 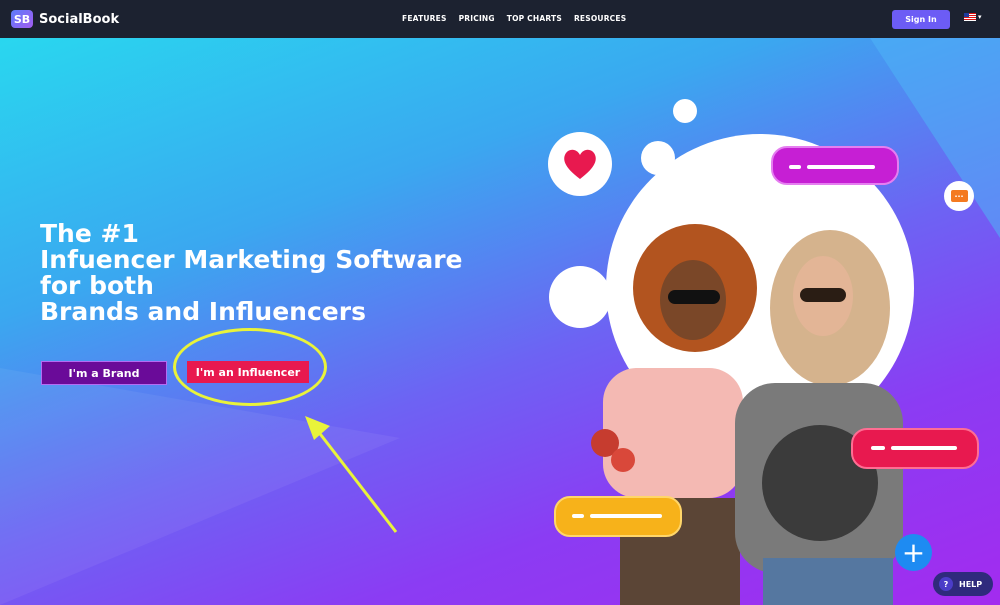 What do you see at coordinates (203, 311) in the screenshot?
I see `headline-line-4: Brands and Influencers` at bounding box center [203, 311].